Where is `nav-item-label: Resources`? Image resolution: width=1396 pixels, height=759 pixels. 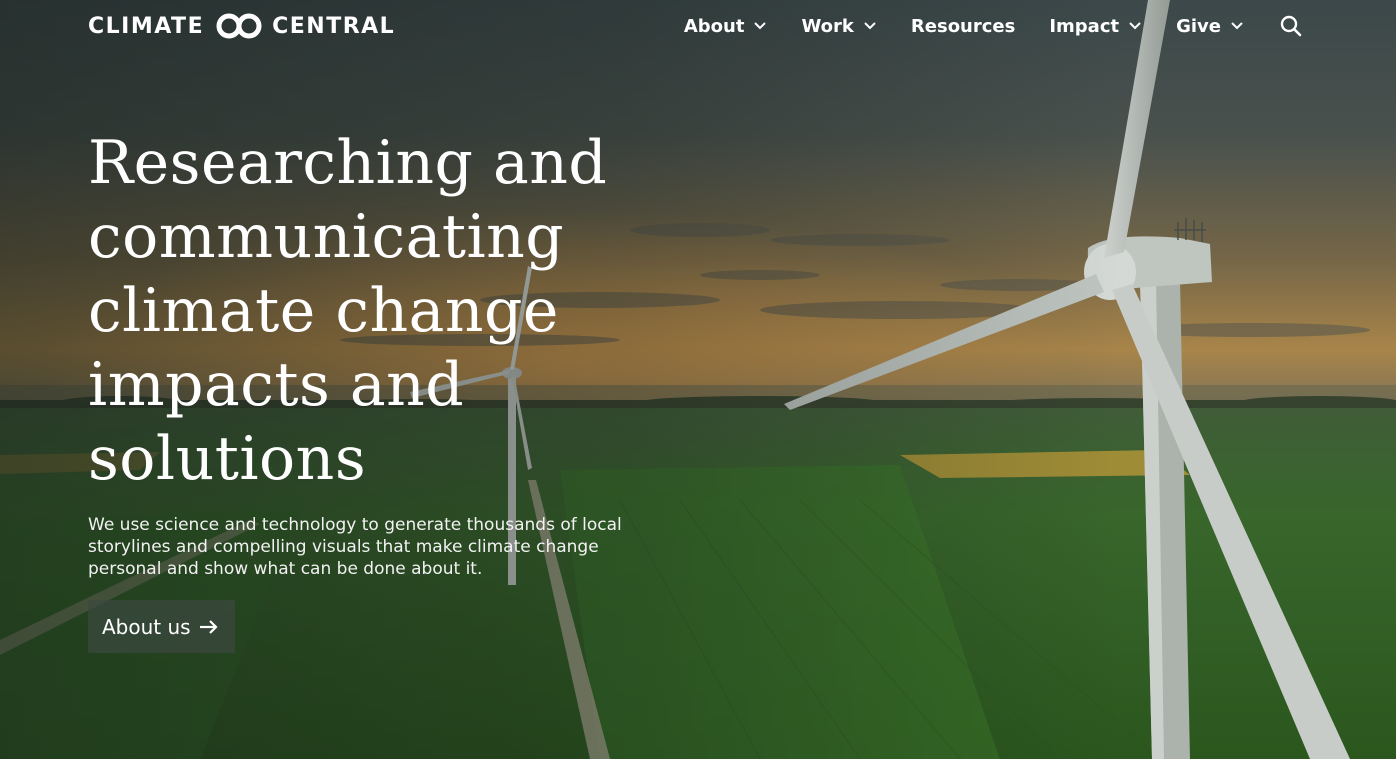 nav-item-label: Resources is located at coordinates (963, 26).